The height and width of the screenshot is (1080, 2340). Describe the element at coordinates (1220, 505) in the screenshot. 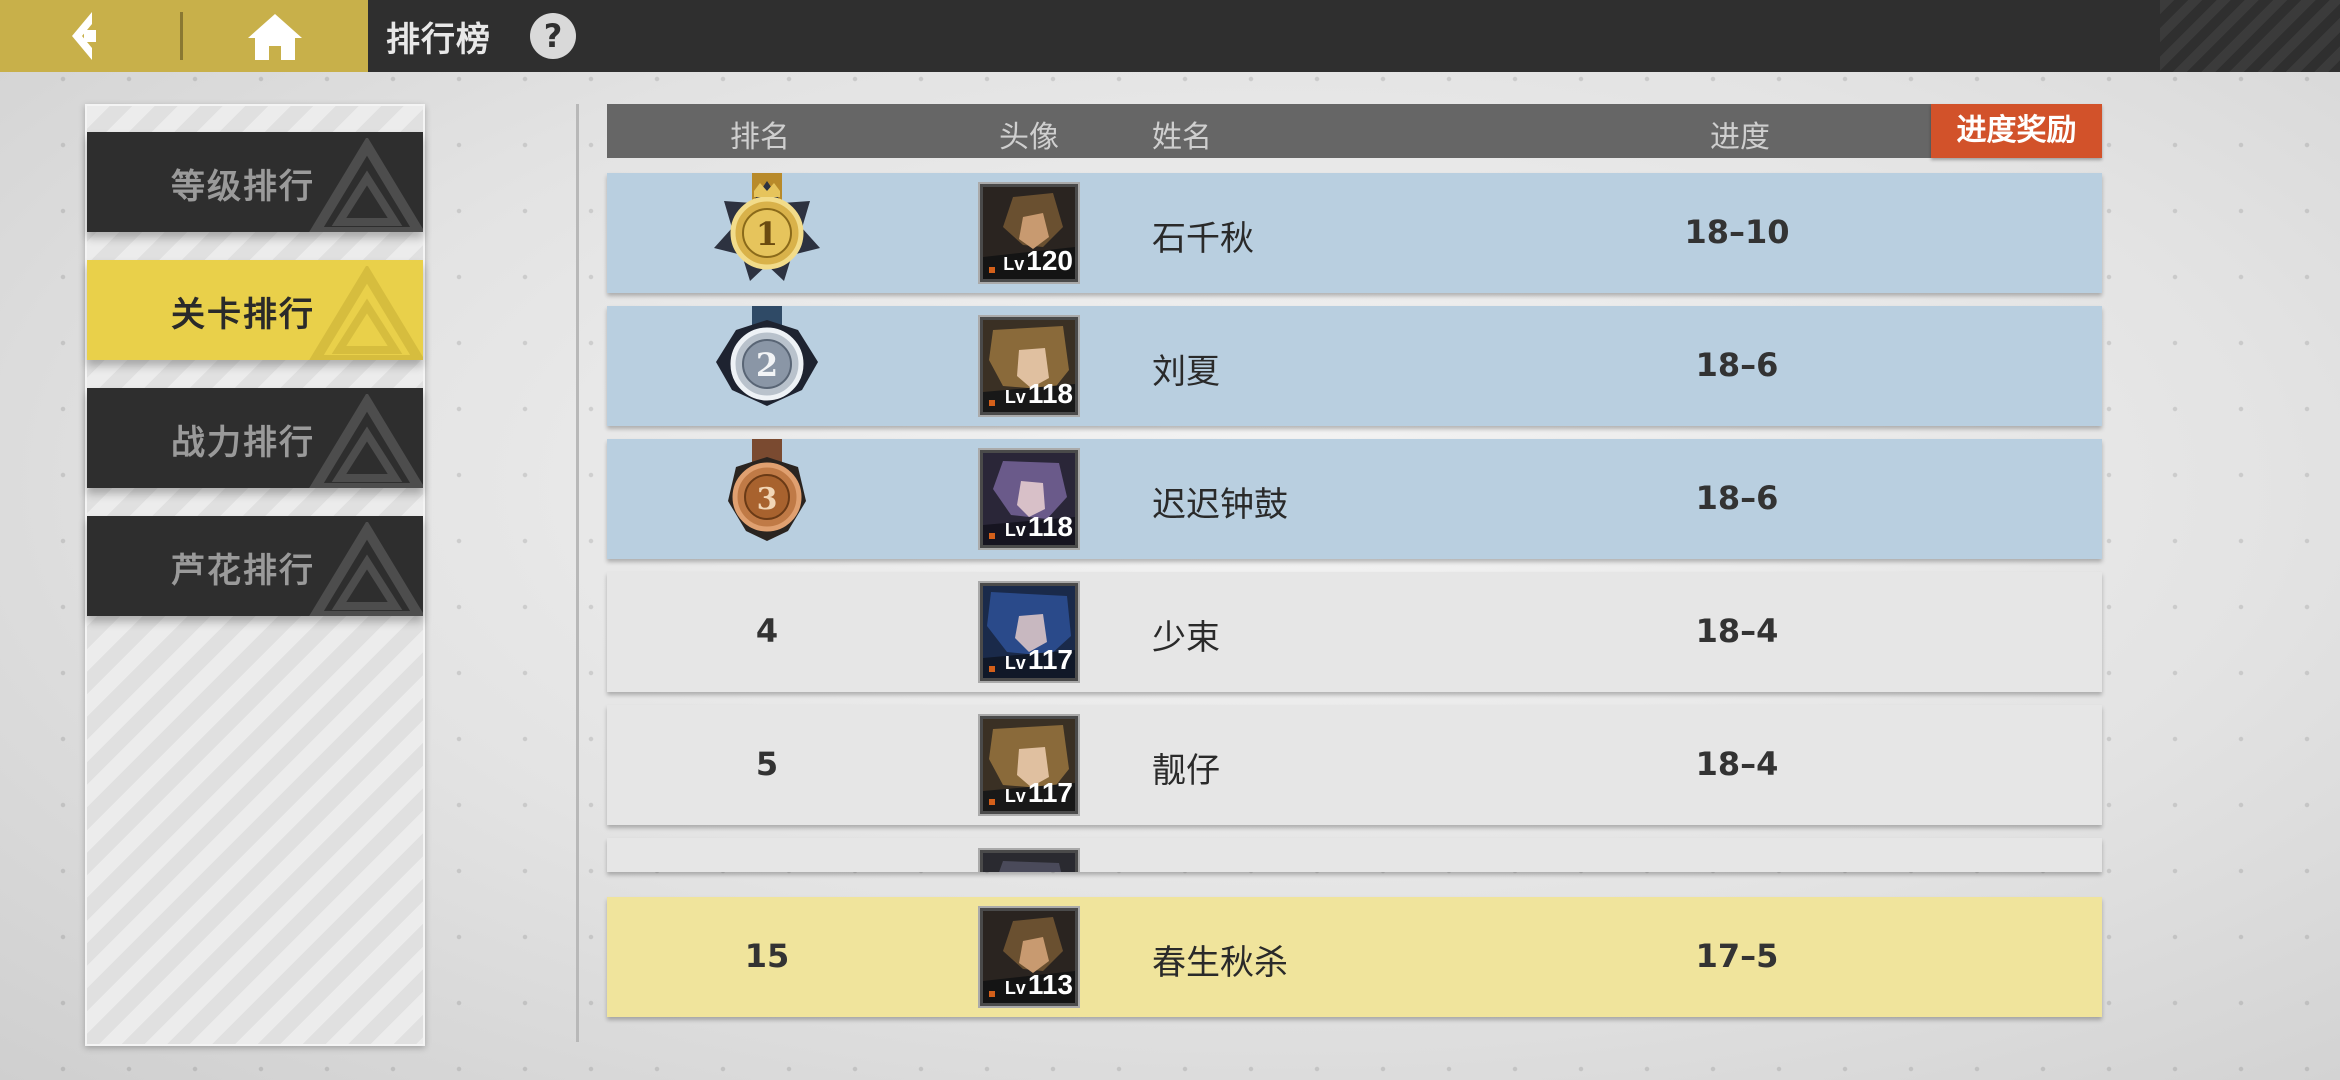

I see `player-name: 迟迟钟鼓` at that location.